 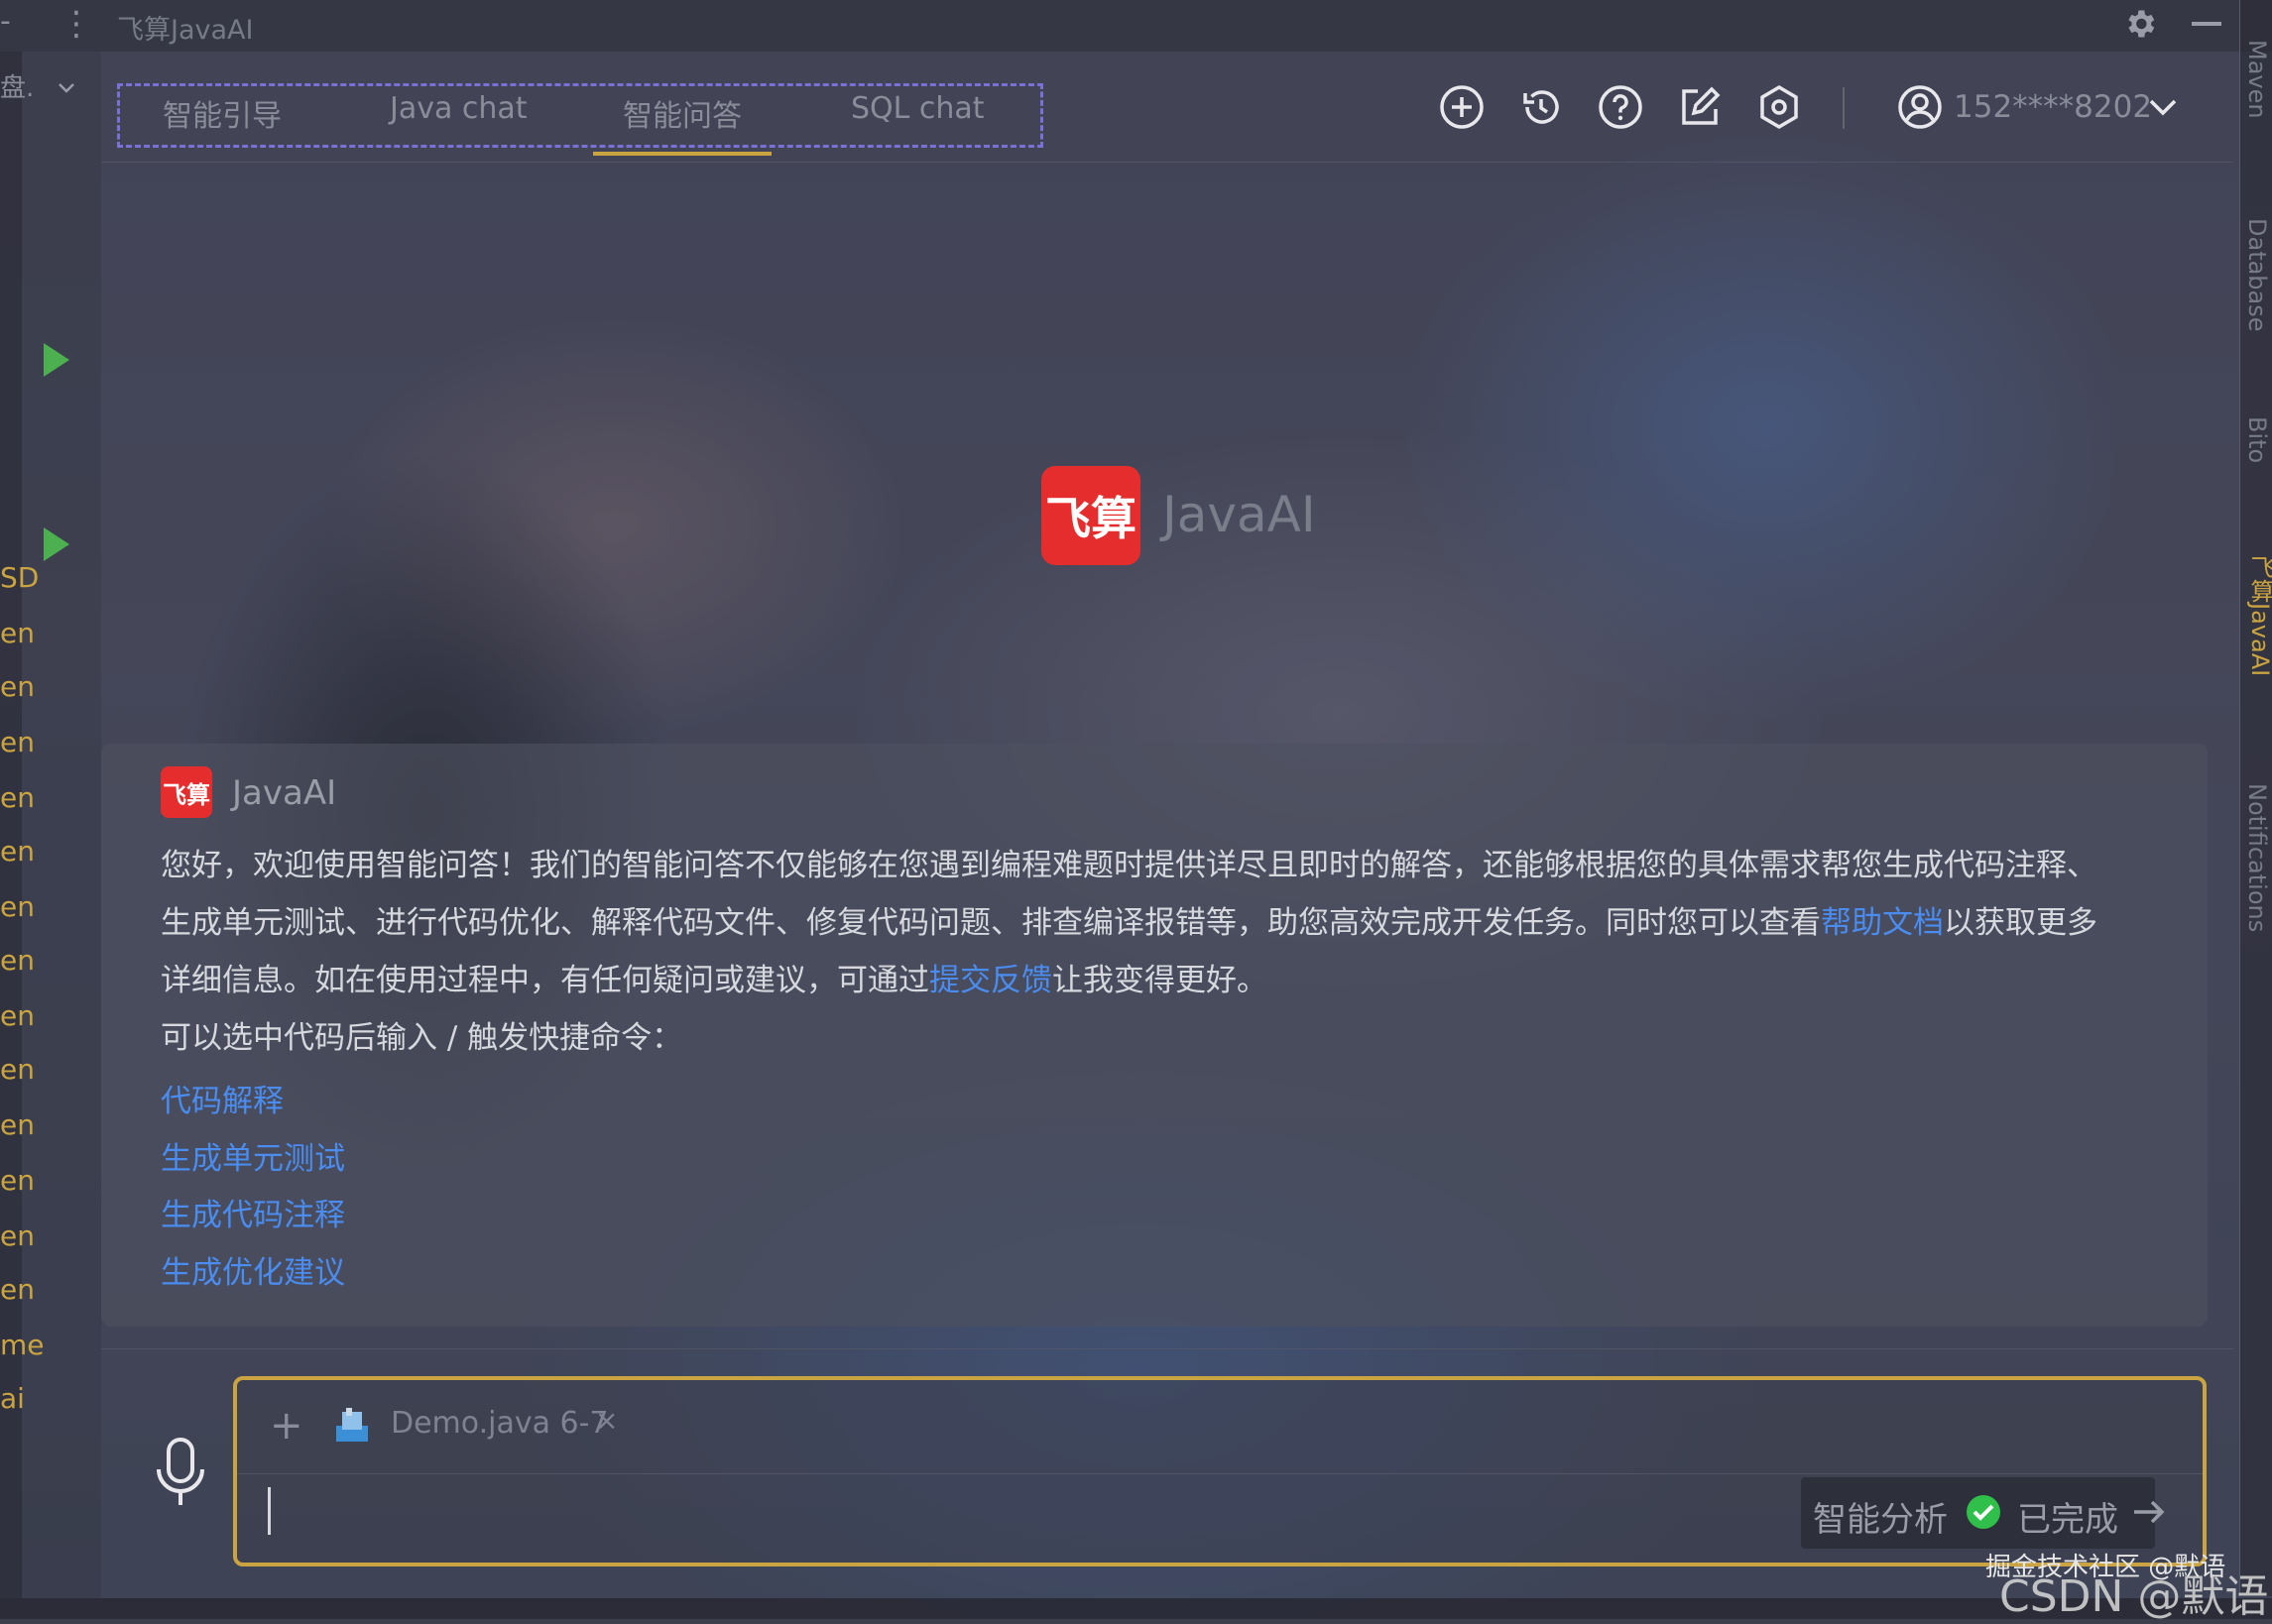 I want to click on input-context-divider, so click(x=1220, y=1473).